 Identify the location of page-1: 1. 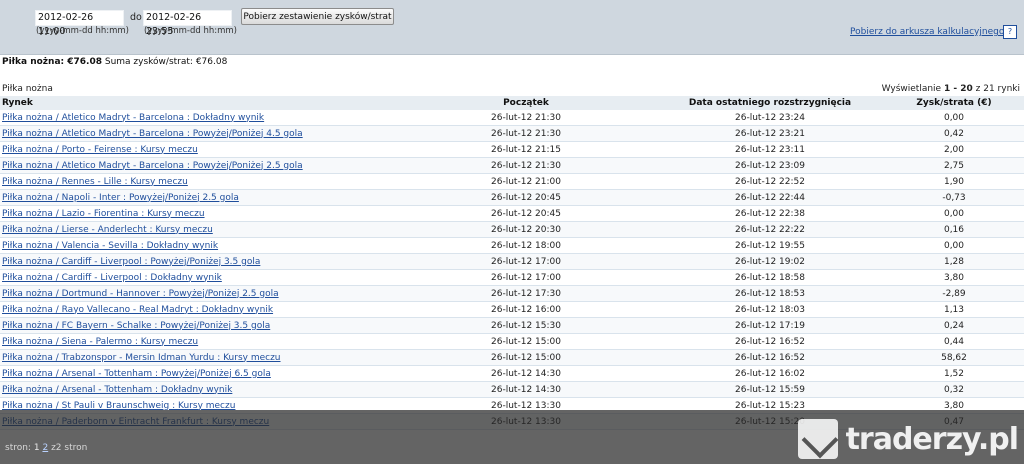
(36, 448).